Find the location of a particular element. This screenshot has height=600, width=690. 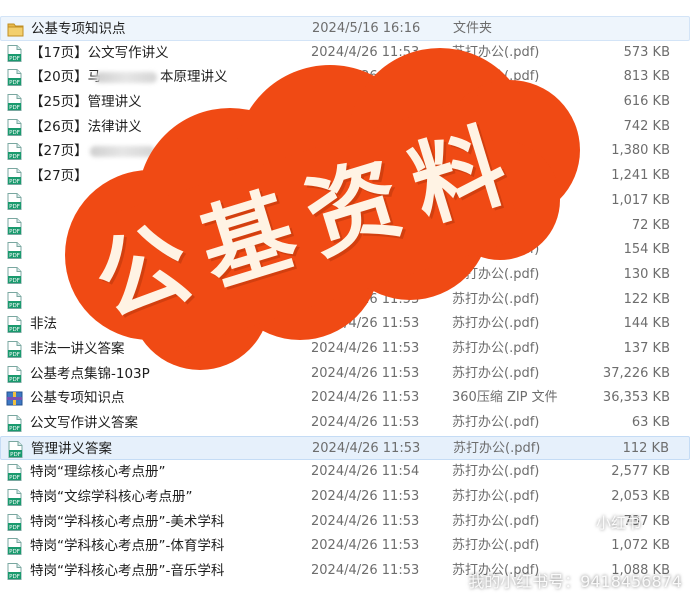

redacted-text is located at coordinates (122, 152).